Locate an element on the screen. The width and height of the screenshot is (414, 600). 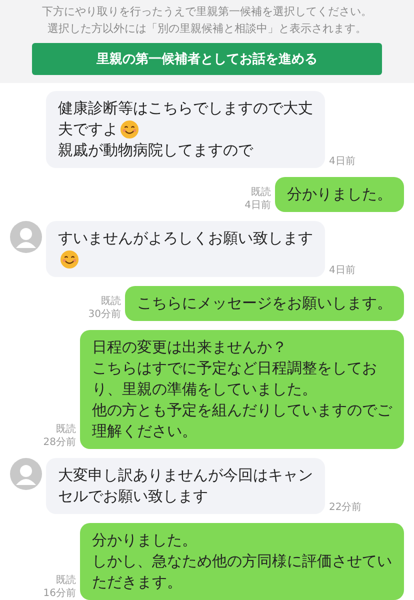
message-text: こちらにメッセージをお願いします。 is located at coordinates (264, 303).